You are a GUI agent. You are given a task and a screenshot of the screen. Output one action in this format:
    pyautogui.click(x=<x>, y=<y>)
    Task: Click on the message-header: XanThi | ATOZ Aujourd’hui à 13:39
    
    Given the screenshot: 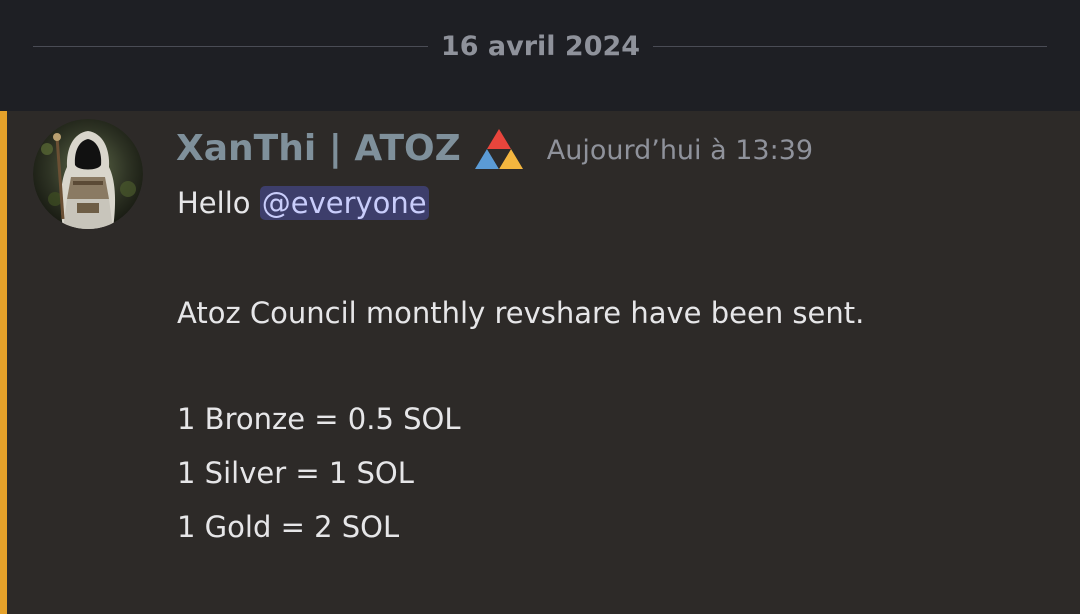 What is the action you would take?
    pyautogui.click(x=494, y=149)
    